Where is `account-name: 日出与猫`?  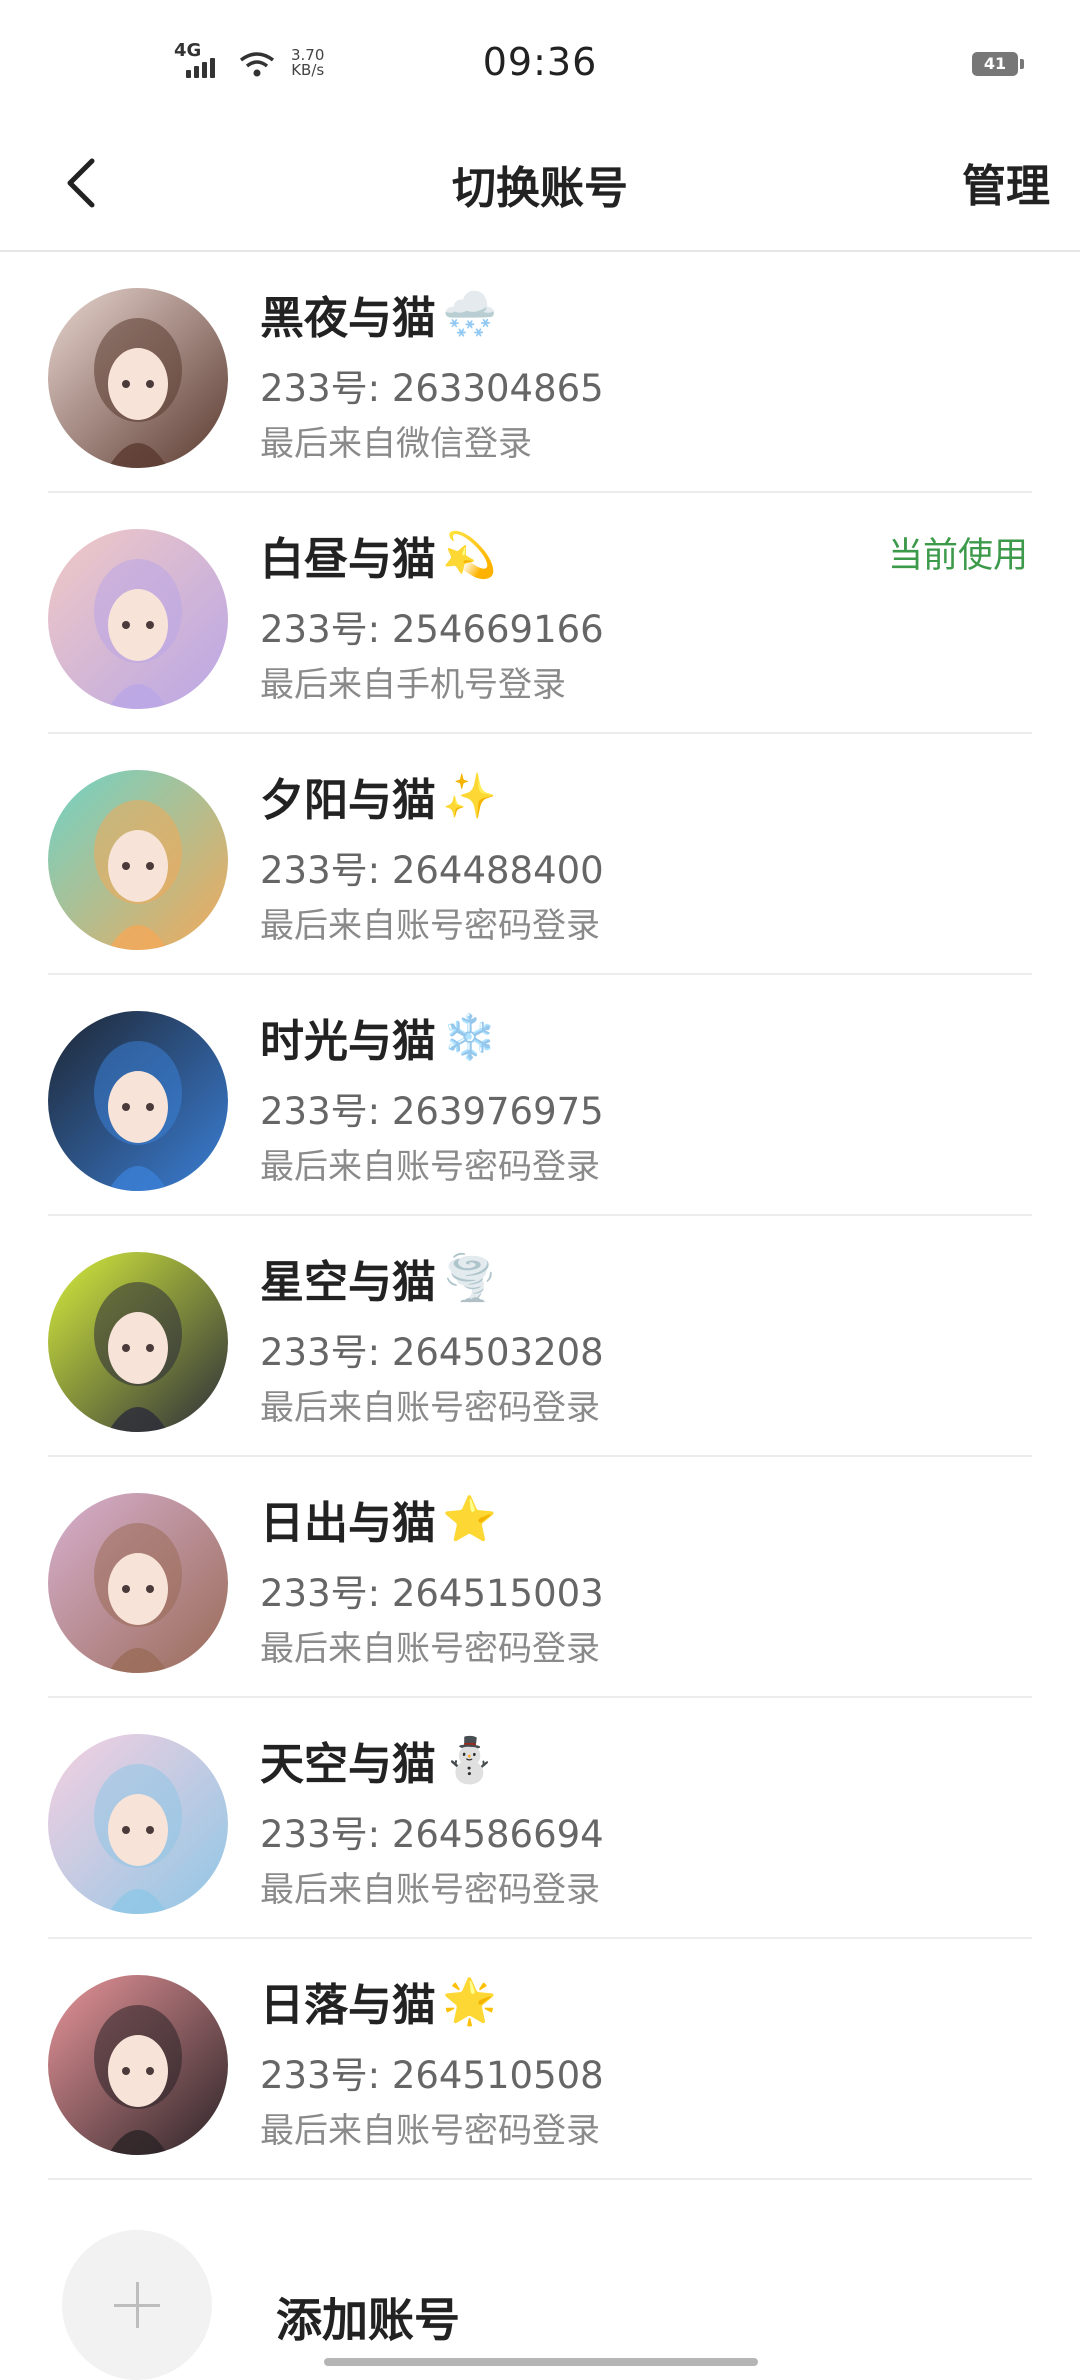
account-name: 日出与猫 is located at coordinates (348, 1523).